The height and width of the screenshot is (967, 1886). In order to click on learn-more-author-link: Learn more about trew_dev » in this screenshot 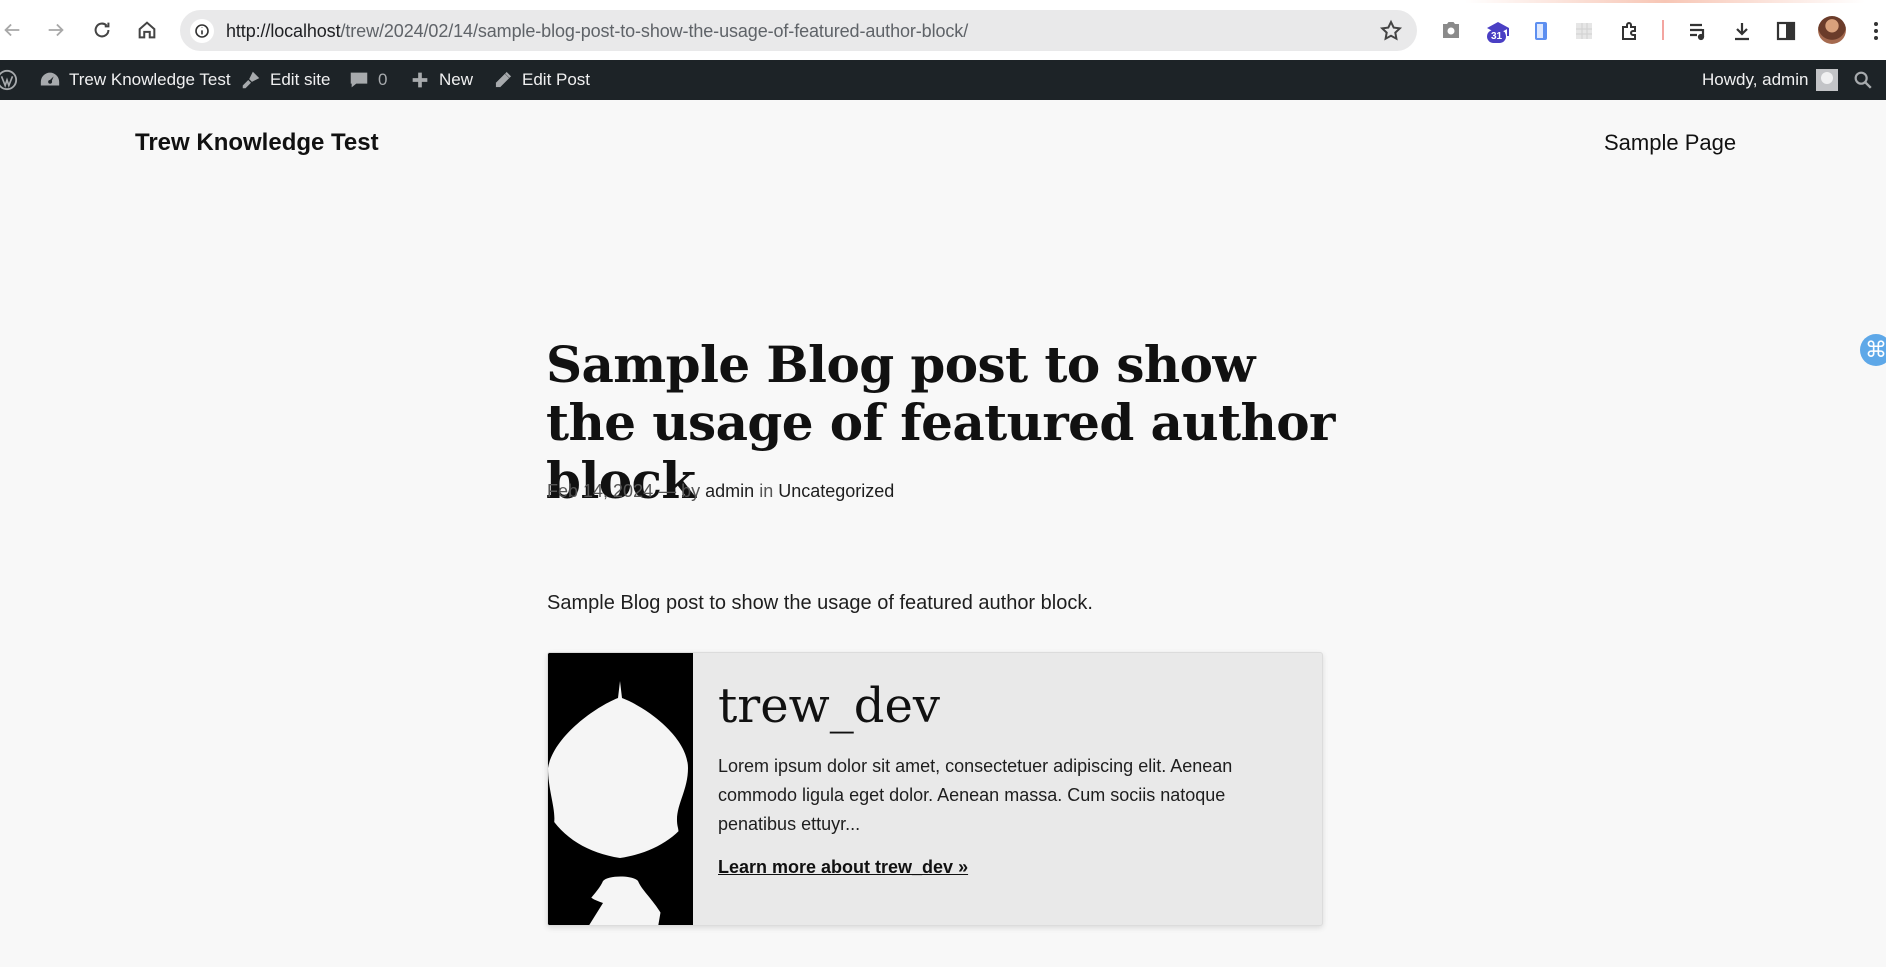, I will do `click(843, 867)`.